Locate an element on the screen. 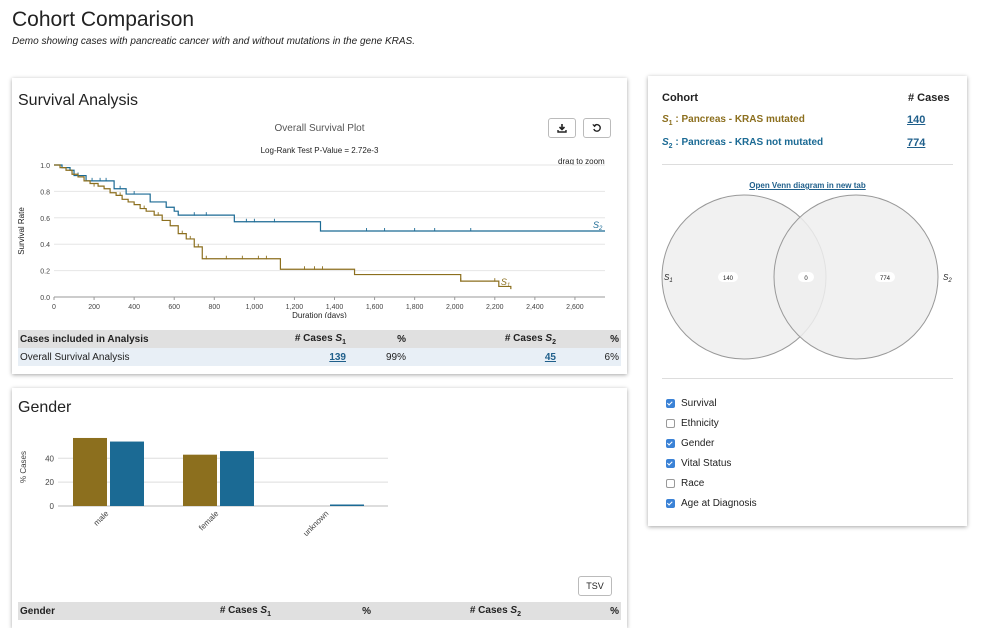  s2-cases-link: 45 is located at coordinates (550, 357).